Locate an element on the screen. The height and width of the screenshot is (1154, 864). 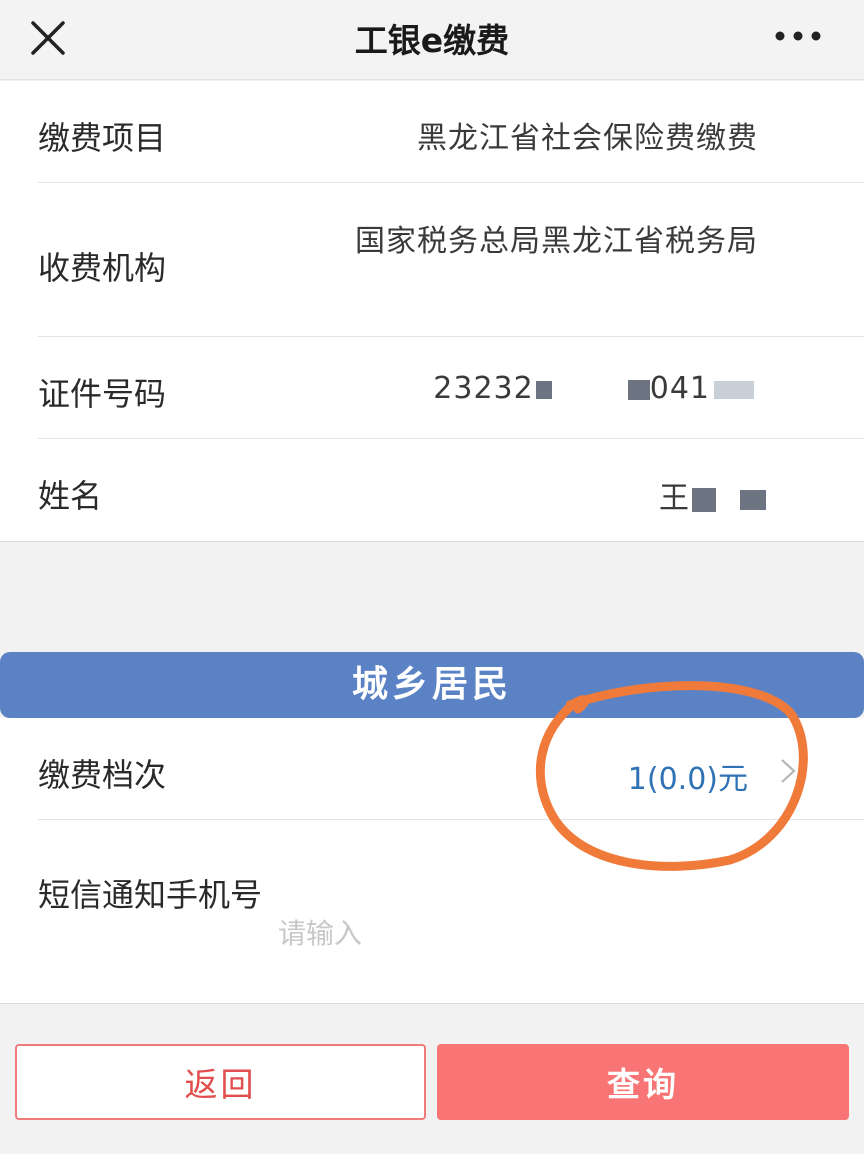
category-banner: 城乡居民 is located at coordinates (432, 685).